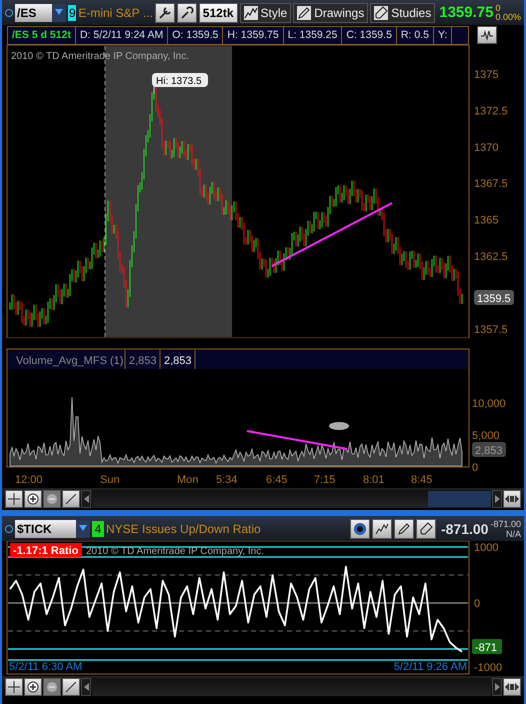  What do you see at coordinates (513, 533) in the screenshot?
I see `status-text: N/A` at bounding box center [513, 533].